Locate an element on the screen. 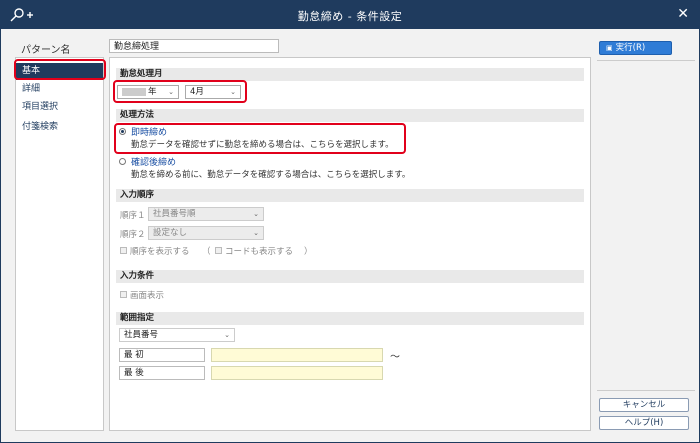 This screenshot has width=700, height=443. screen-display-label: 画面表示 is located at coordinates (147, 296).